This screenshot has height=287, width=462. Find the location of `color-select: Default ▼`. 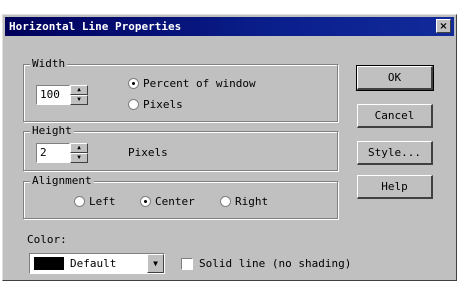

color-select: Default ▼ is located at coordinates (97, 263).